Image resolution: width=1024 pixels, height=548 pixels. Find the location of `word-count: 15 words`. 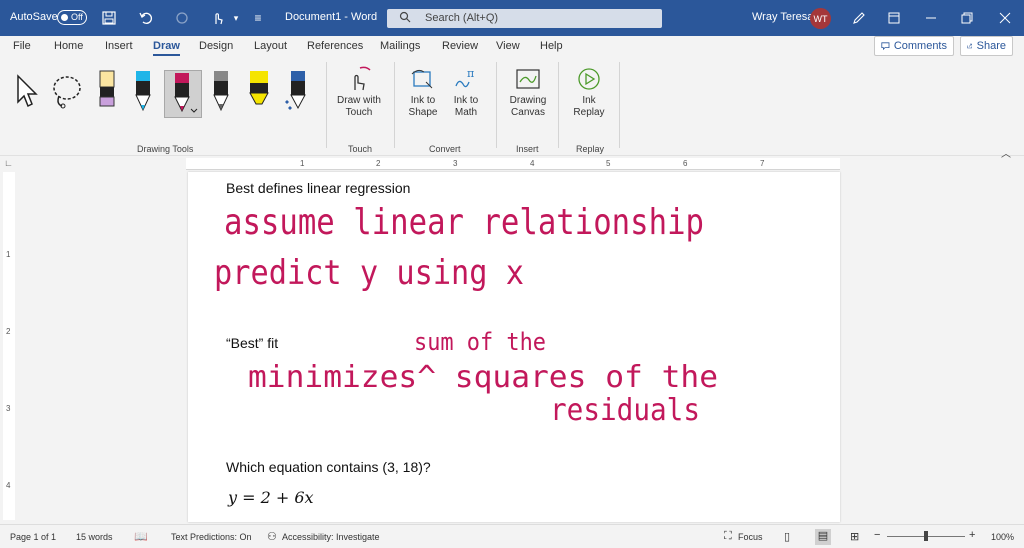

word-count: 15 words is located at coordinates (94, 537).